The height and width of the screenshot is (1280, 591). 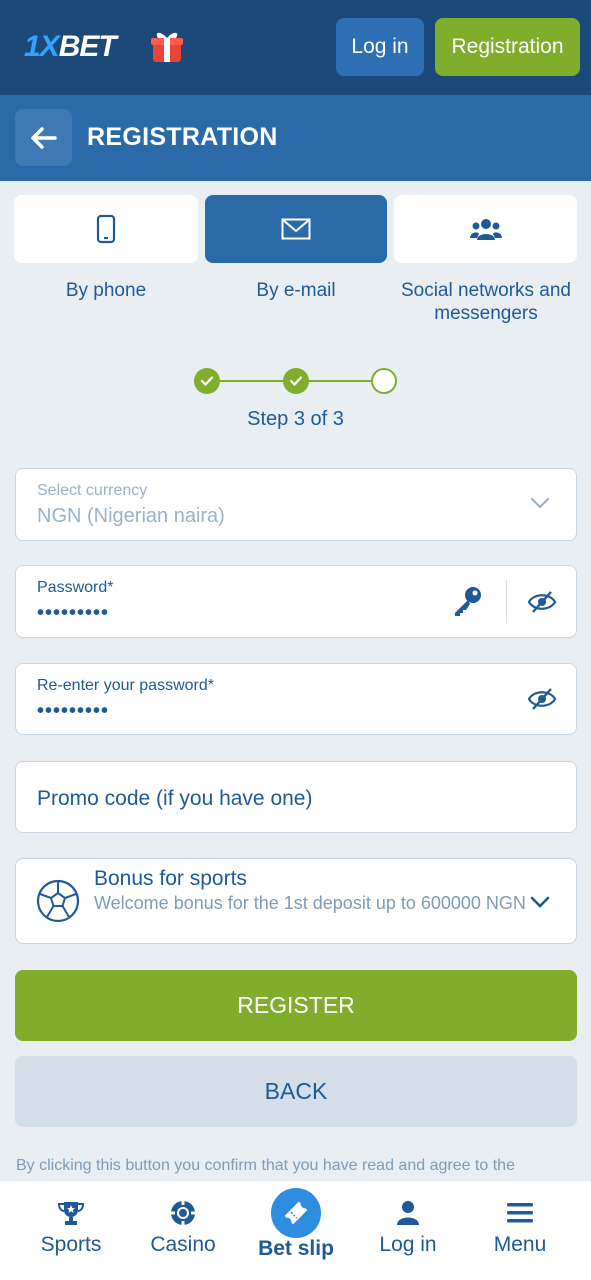 I want to click on password-confirm-field: Re-enter your password* •••••••••, so click(x=296, y=699).